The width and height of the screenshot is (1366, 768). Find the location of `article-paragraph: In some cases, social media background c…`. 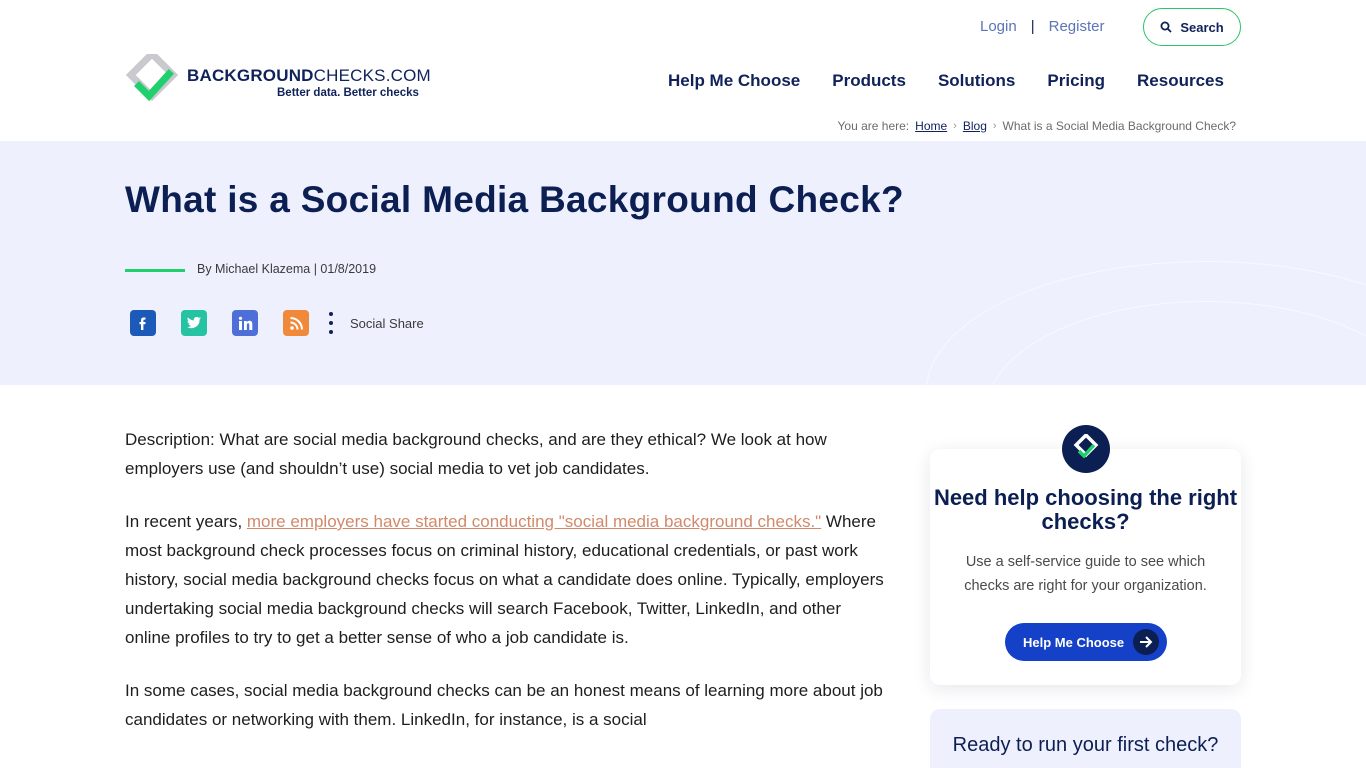

article-paragraph: In some cases, social media background c… is located at coordinates (504, 705).